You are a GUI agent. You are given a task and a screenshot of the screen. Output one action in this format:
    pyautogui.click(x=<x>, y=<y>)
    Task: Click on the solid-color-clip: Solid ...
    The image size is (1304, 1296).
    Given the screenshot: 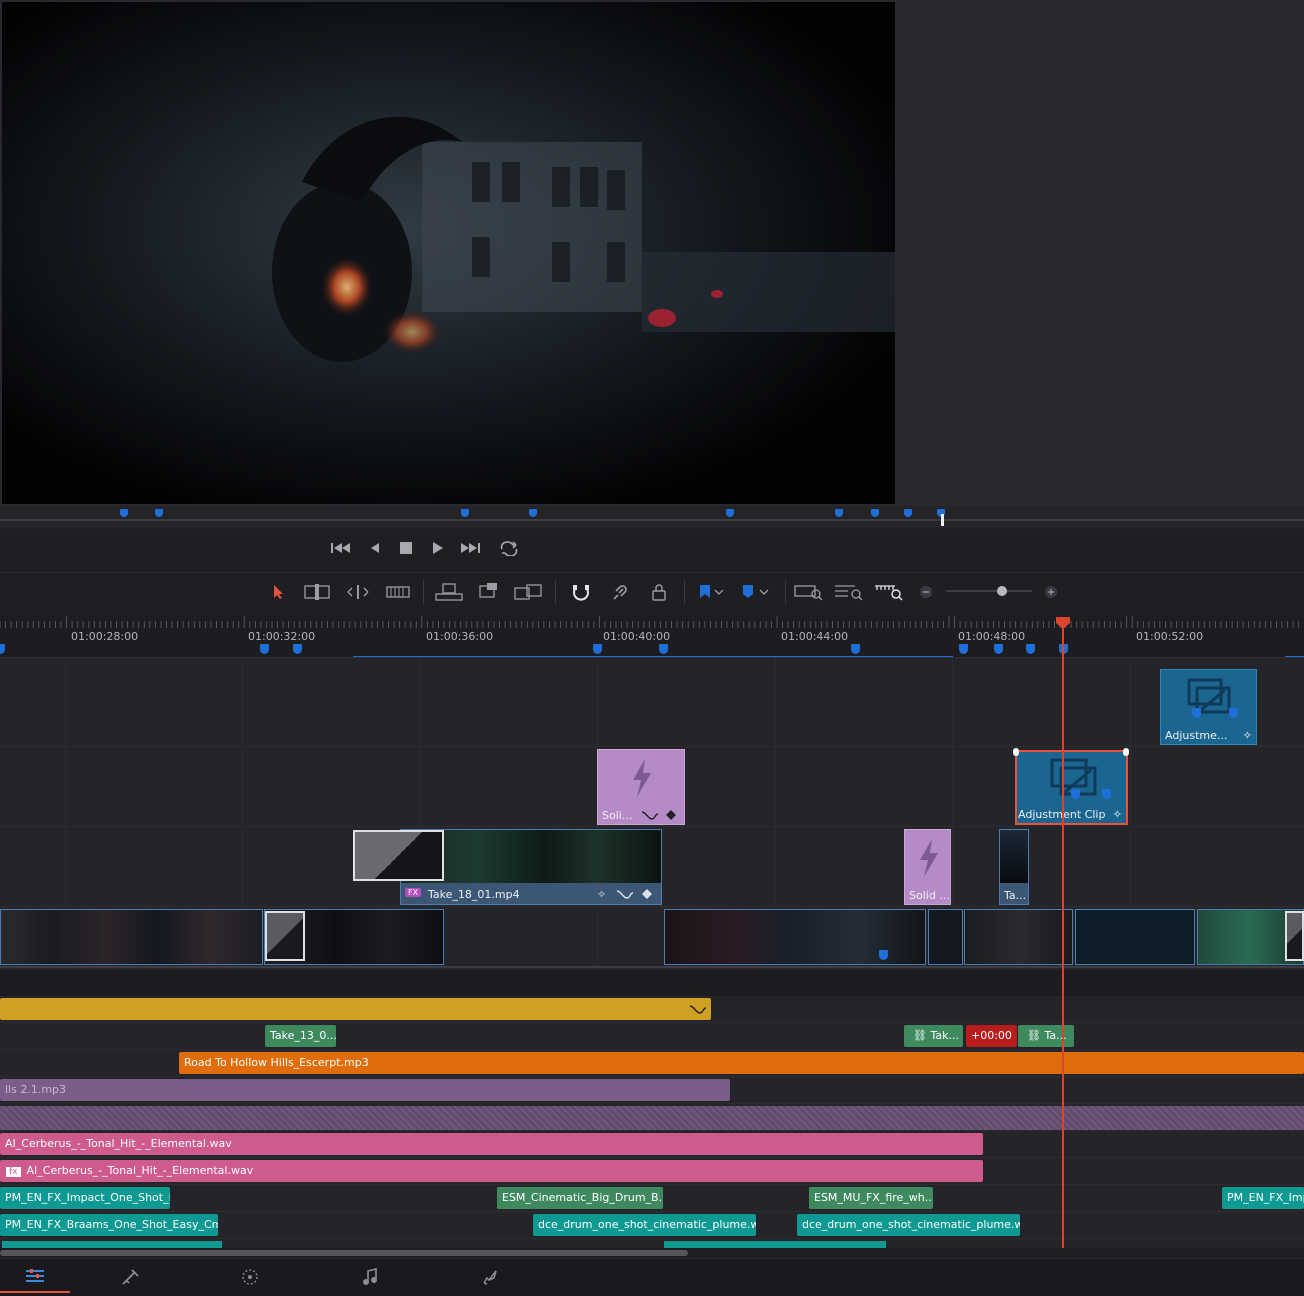 What is the action you would take?
    pyautogui.click(x=927, y=867)
    